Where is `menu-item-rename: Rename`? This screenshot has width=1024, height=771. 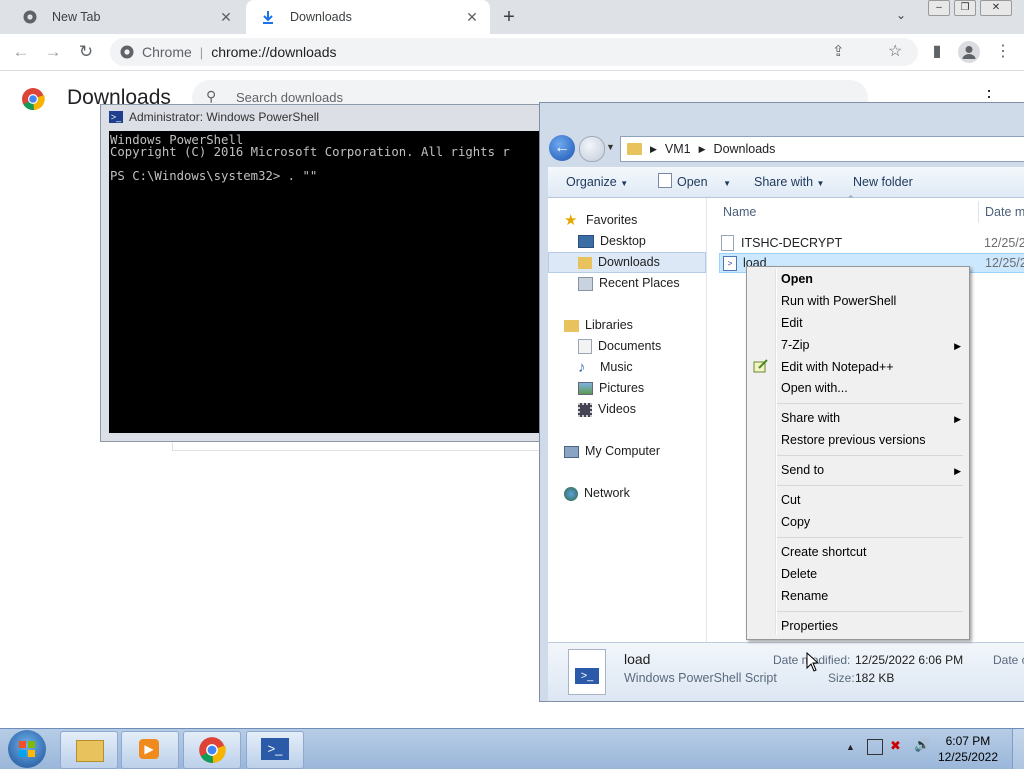
menu-item-rename: Rename is located at coordinates (804, 596).